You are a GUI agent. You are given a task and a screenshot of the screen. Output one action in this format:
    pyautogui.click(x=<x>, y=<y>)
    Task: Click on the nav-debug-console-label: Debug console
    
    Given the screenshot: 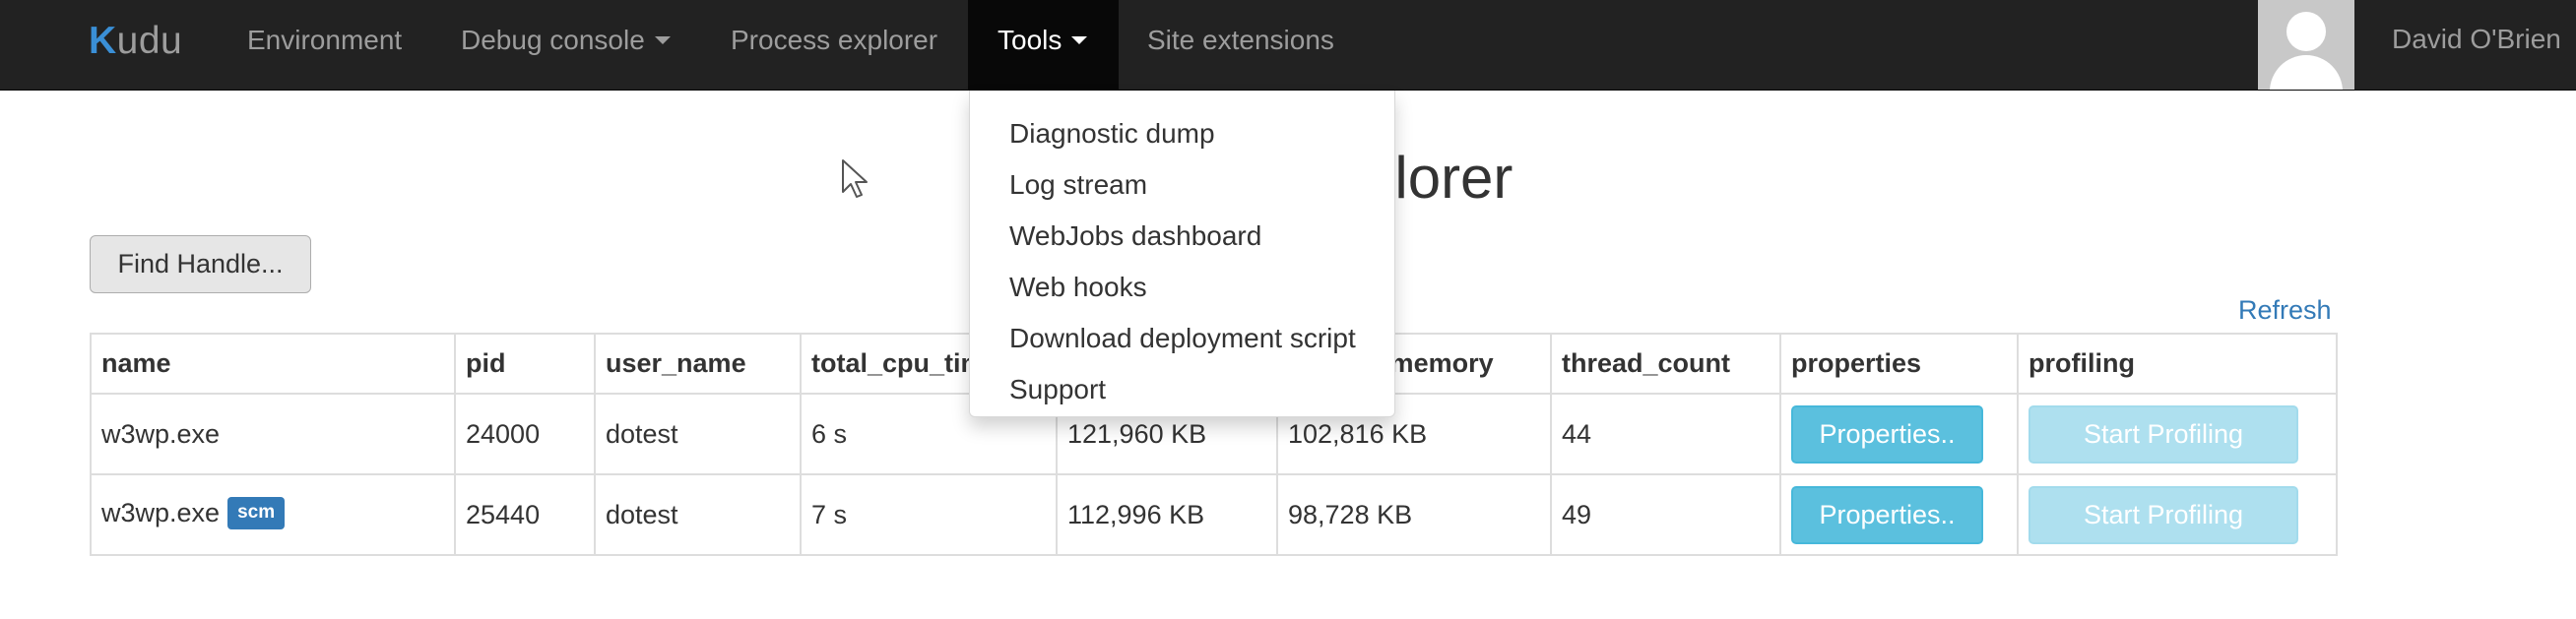 What is the action you would take?
    pyautogui.click(x=553, y=40)
    